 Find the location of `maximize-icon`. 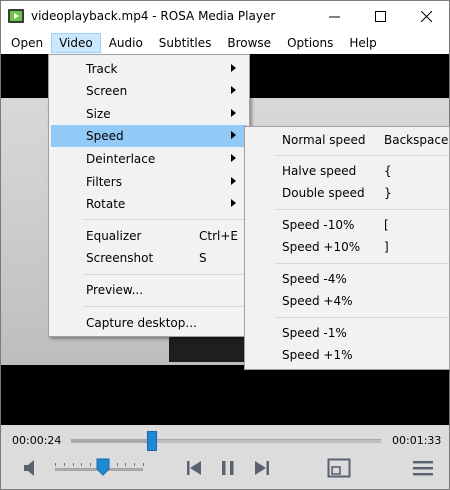

maximize-icon is located at coordinates (380, 16).